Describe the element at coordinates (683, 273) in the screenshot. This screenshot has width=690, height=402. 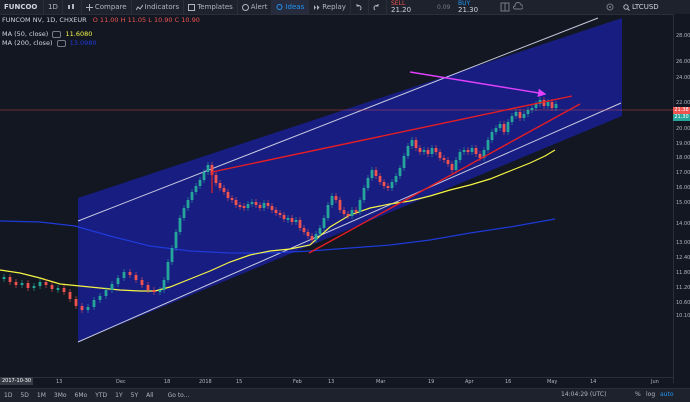
I see `price-axis-tick: 11.80` at that location.